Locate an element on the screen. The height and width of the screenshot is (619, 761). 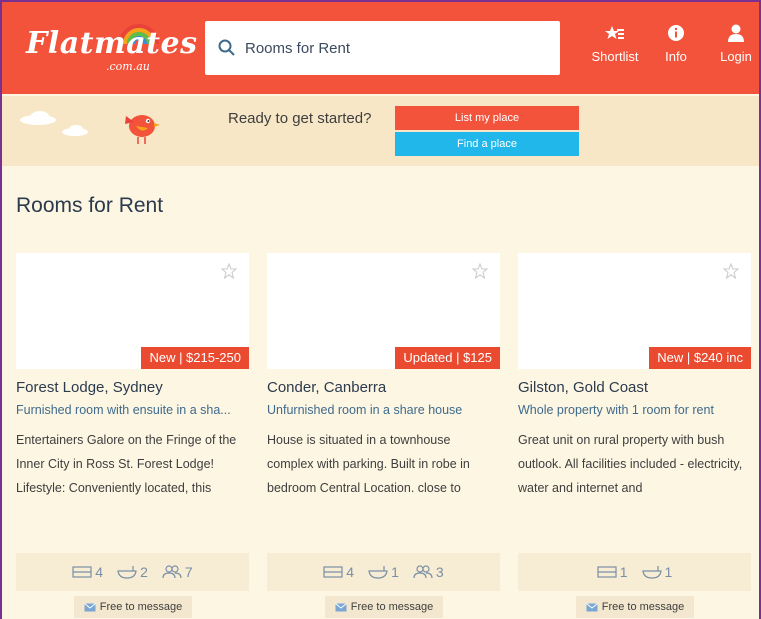
listing-image: New | $215-250 is located at coordinates (132, 311).